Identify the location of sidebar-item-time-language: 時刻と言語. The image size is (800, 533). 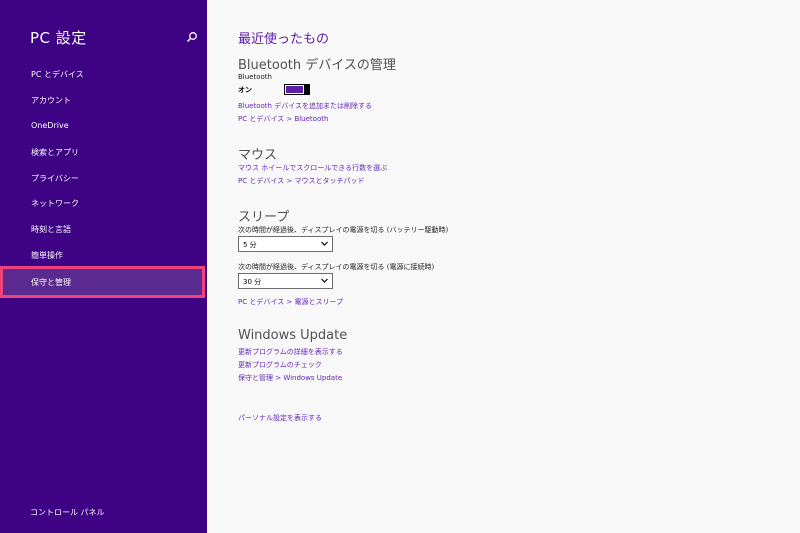
(103, 229).